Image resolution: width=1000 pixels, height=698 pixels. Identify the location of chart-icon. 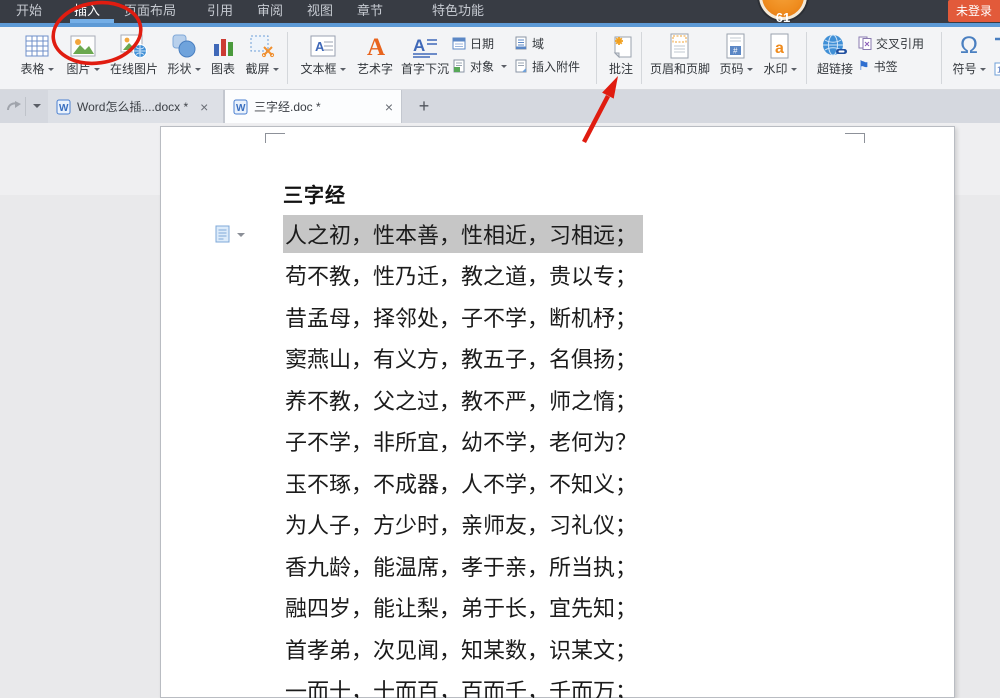
(223, 46).